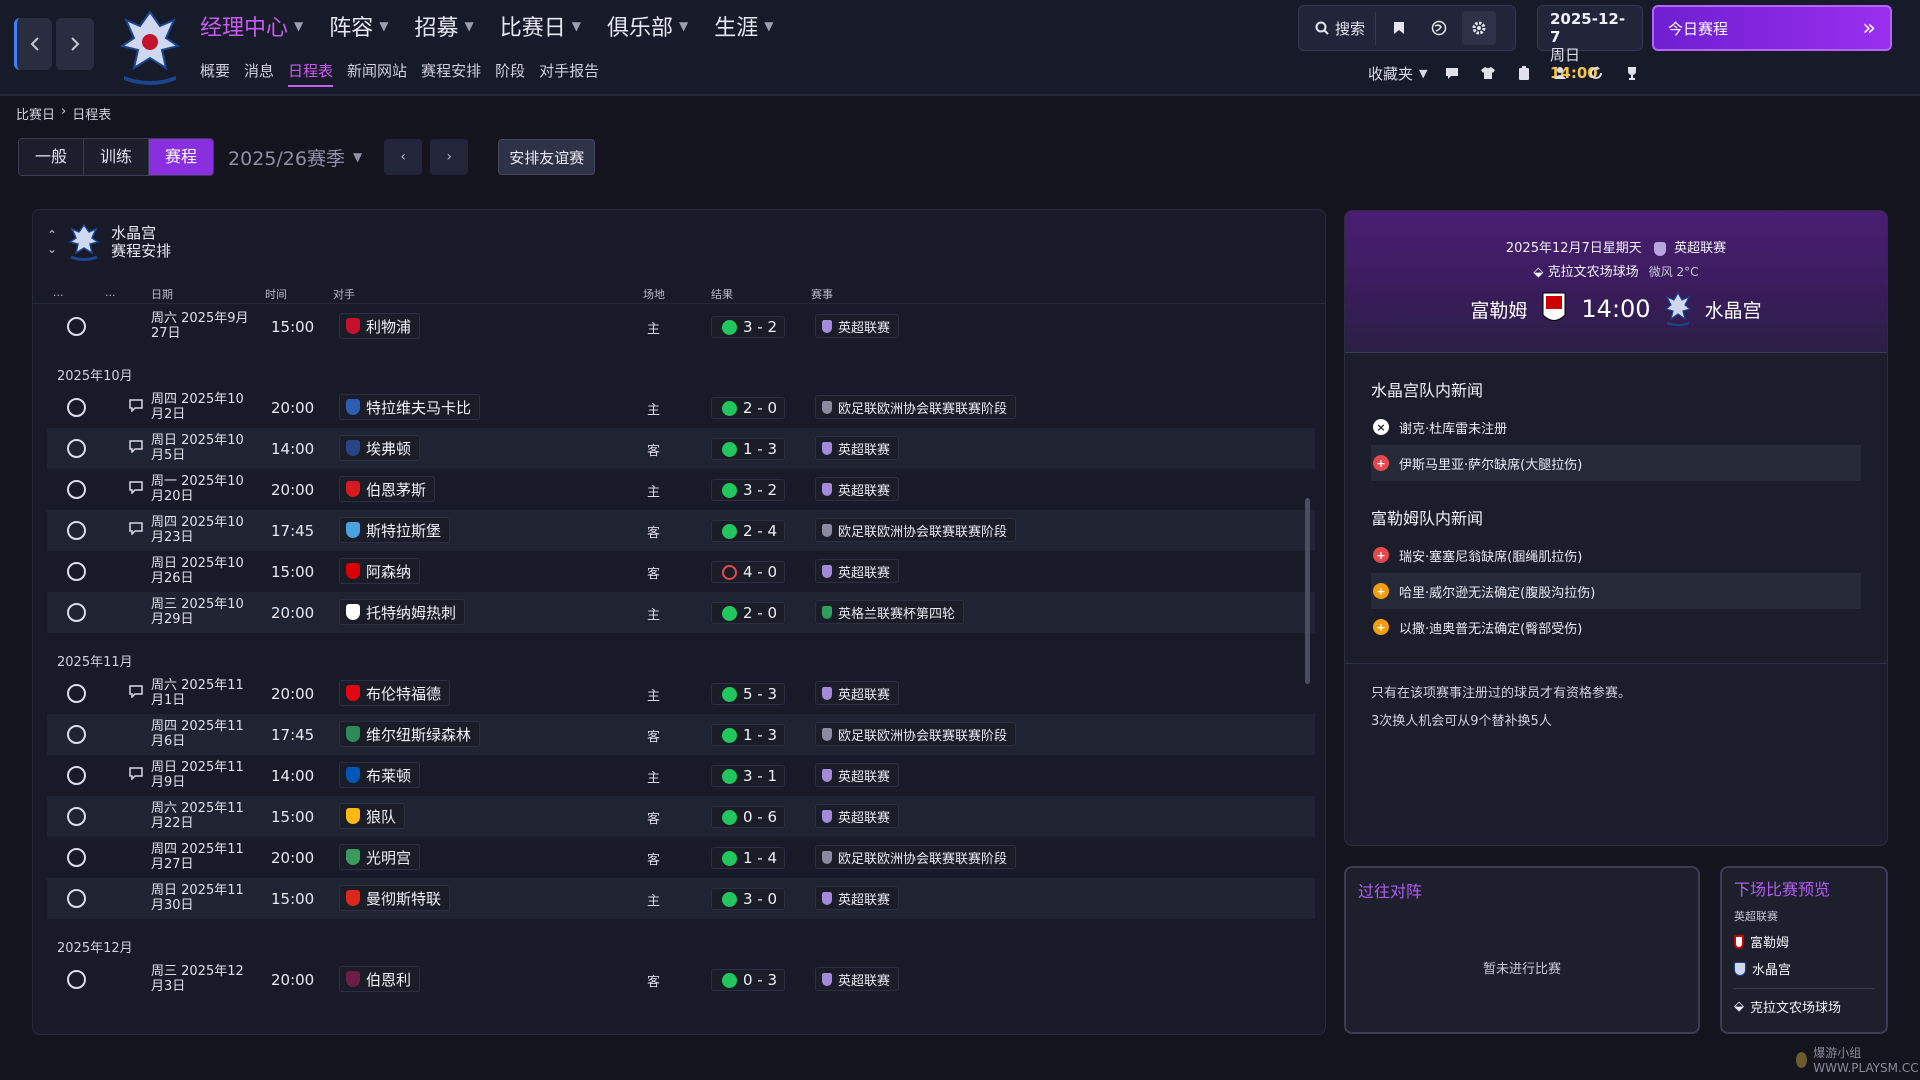  Describe the element at coordinates (1616, 463) in the screenshot. I see `news-item: + 伊斯马里亚·萨尔缺席(大腿拉伤)` at that location.